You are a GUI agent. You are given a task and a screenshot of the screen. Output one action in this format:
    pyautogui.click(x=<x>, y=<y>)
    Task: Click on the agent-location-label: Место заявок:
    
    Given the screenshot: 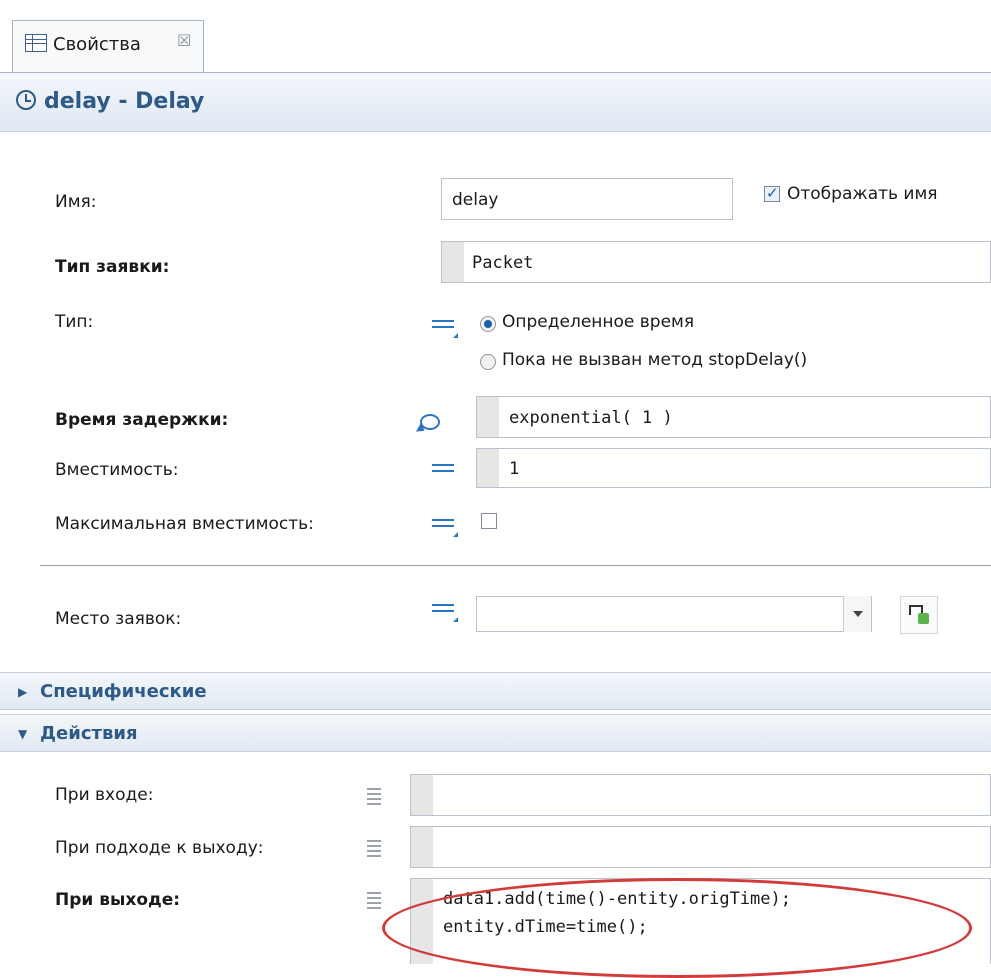 What is the action you would take?
    pyautogui.click(x=118, y=619)
    